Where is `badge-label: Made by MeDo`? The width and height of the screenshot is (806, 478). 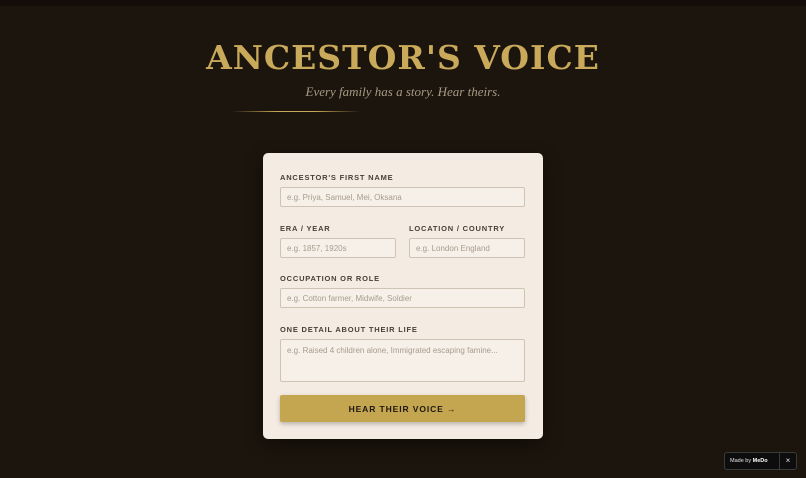 badge-label: Made by MeDo is located at coordinates (752, 461).